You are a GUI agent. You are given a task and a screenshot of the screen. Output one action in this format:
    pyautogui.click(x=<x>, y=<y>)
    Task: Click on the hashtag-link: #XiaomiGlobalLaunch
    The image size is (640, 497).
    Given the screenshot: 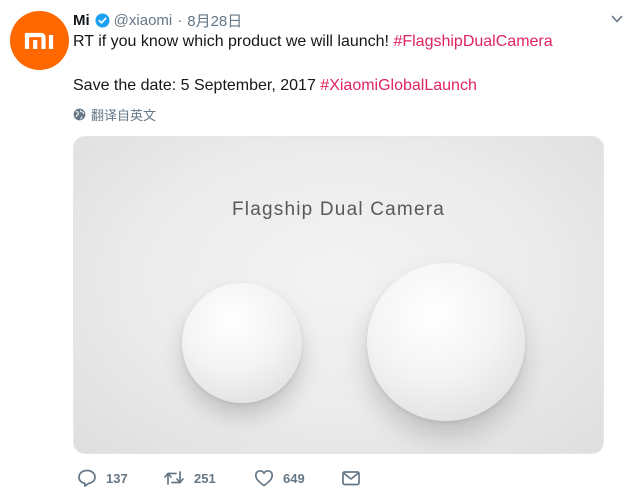 What is the action you would take?
    pyautogui.click(x=398, y=85)
    